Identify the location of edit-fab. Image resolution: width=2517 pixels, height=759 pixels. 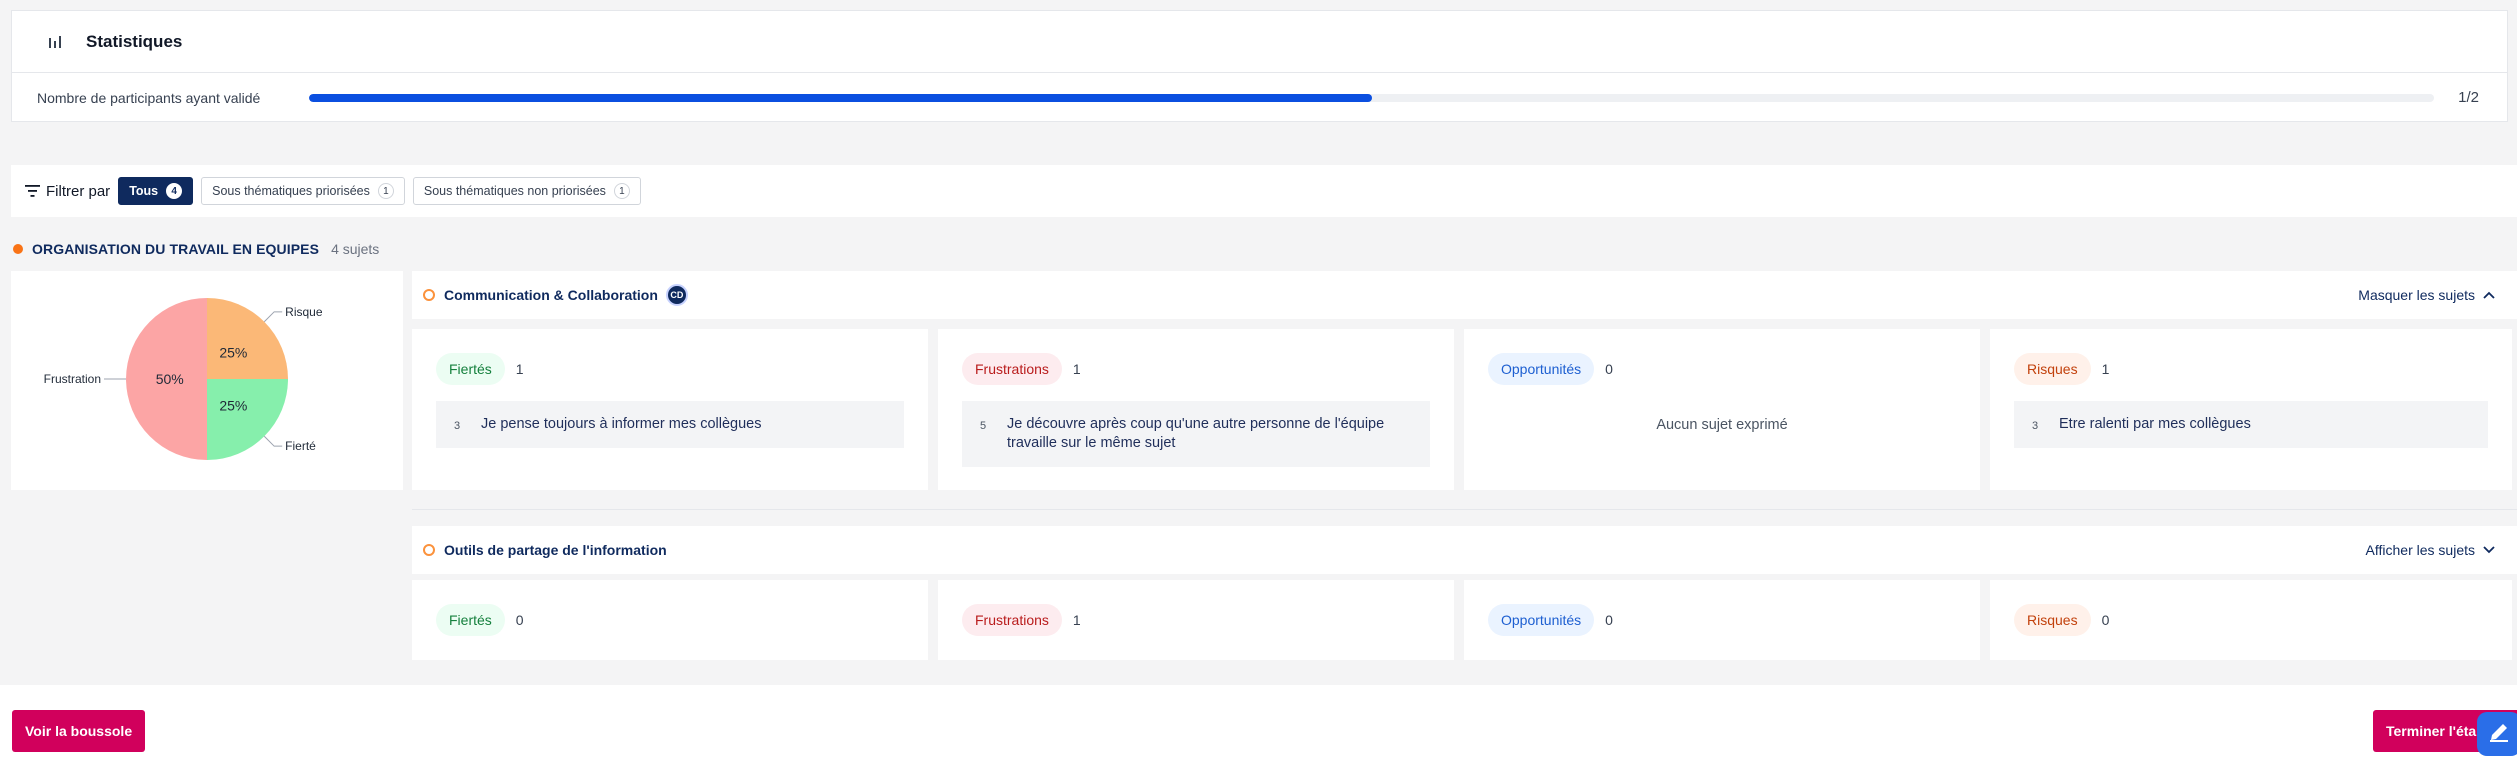
(2497, 734).